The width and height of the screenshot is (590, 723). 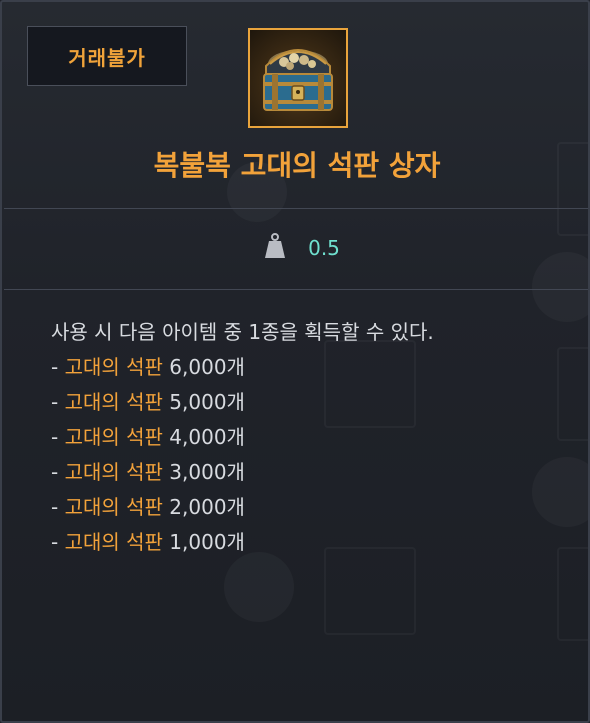 What do you see at coordinates (207, 367) in the screenshot?
I see `reward-amount: 6,000개` at bounding box center [207, 367].